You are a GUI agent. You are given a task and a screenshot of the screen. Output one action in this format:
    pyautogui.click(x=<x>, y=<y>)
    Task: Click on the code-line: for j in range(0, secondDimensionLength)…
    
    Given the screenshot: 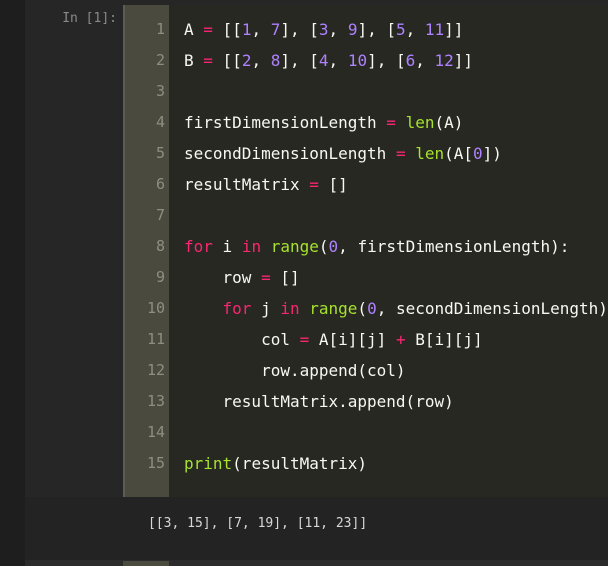 What is the action you would take?
    pyautogui.click(x=396, y=308)
    